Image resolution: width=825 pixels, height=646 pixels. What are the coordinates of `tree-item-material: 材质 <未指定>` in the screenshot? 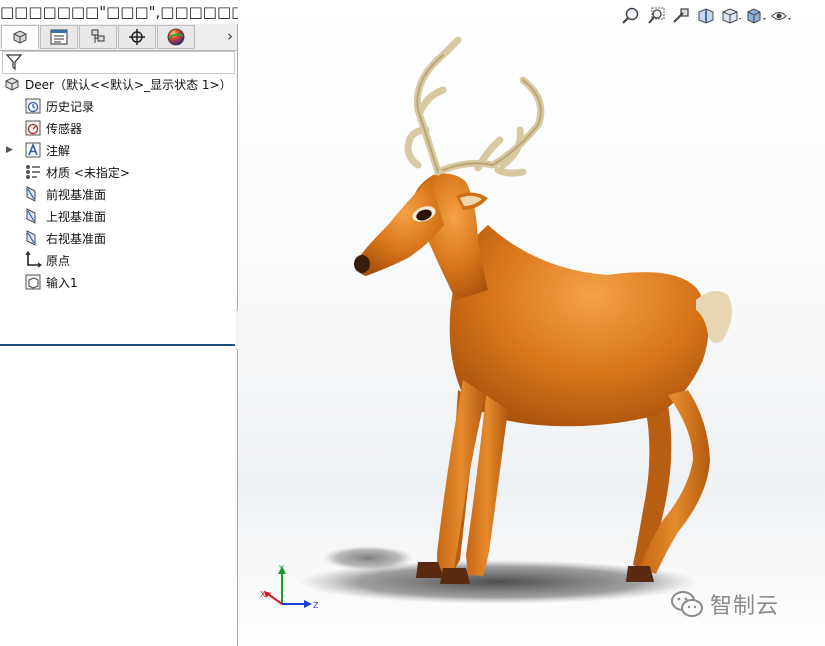 It's located at (77, 172).